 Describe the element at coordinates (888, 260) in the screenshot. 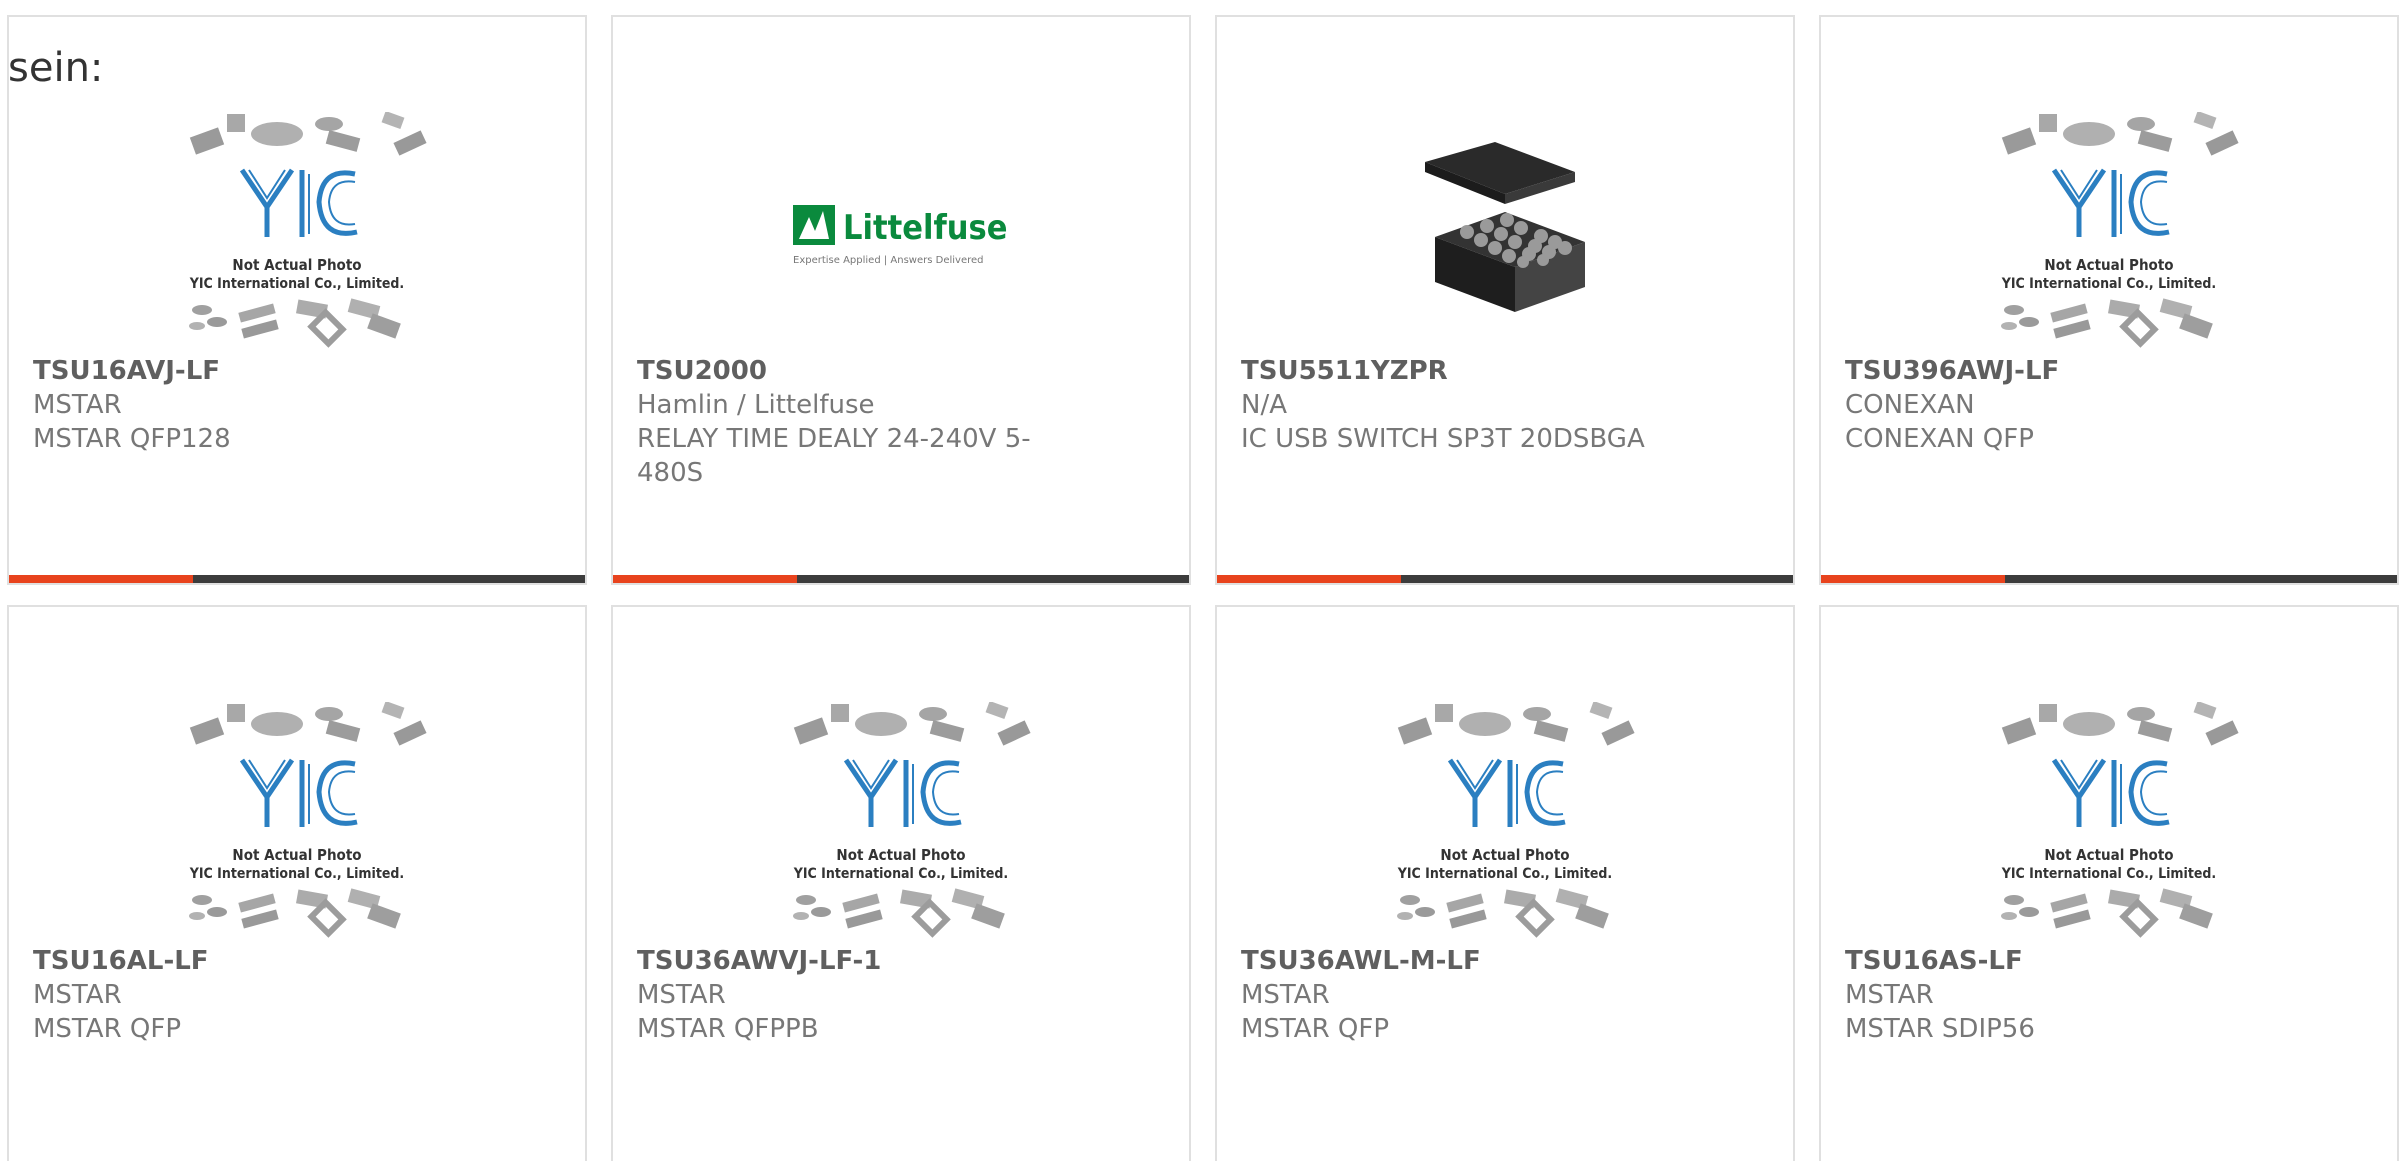

I see `littelfuse-tagline: Expertise Applied | Answers Delivered` at that location.